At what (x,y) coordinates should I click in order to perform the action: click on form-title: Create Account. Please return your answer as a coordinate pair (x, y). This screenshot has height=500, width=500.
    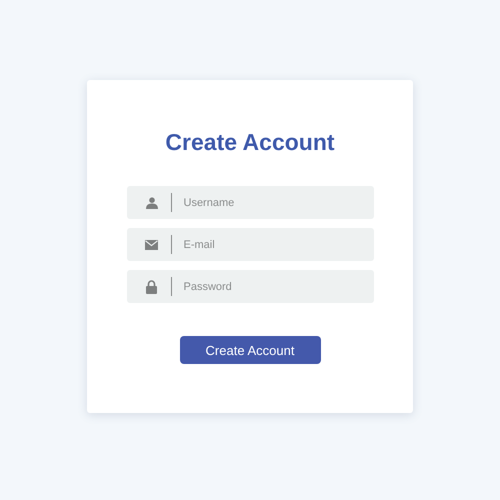
    Looking at the image, I should click on (250, 142).